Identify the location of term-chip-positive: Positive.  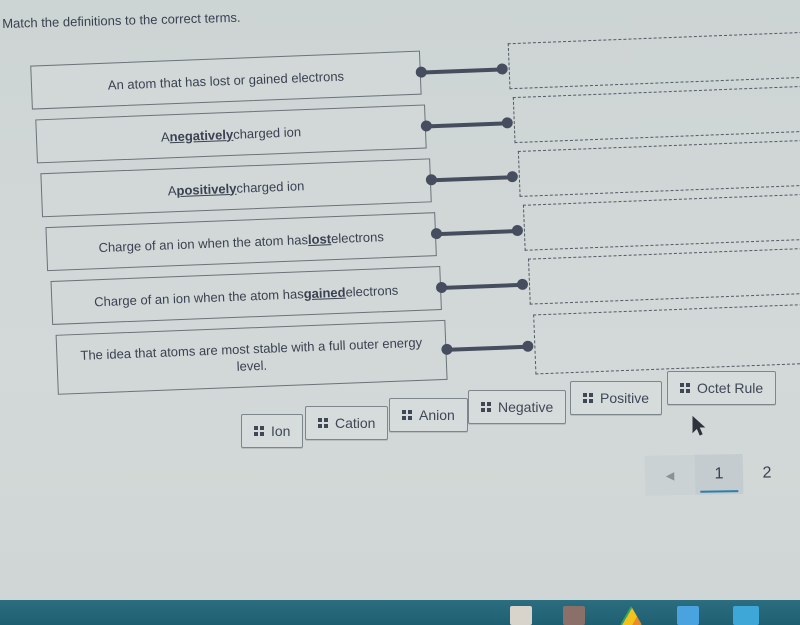
(616, 398).